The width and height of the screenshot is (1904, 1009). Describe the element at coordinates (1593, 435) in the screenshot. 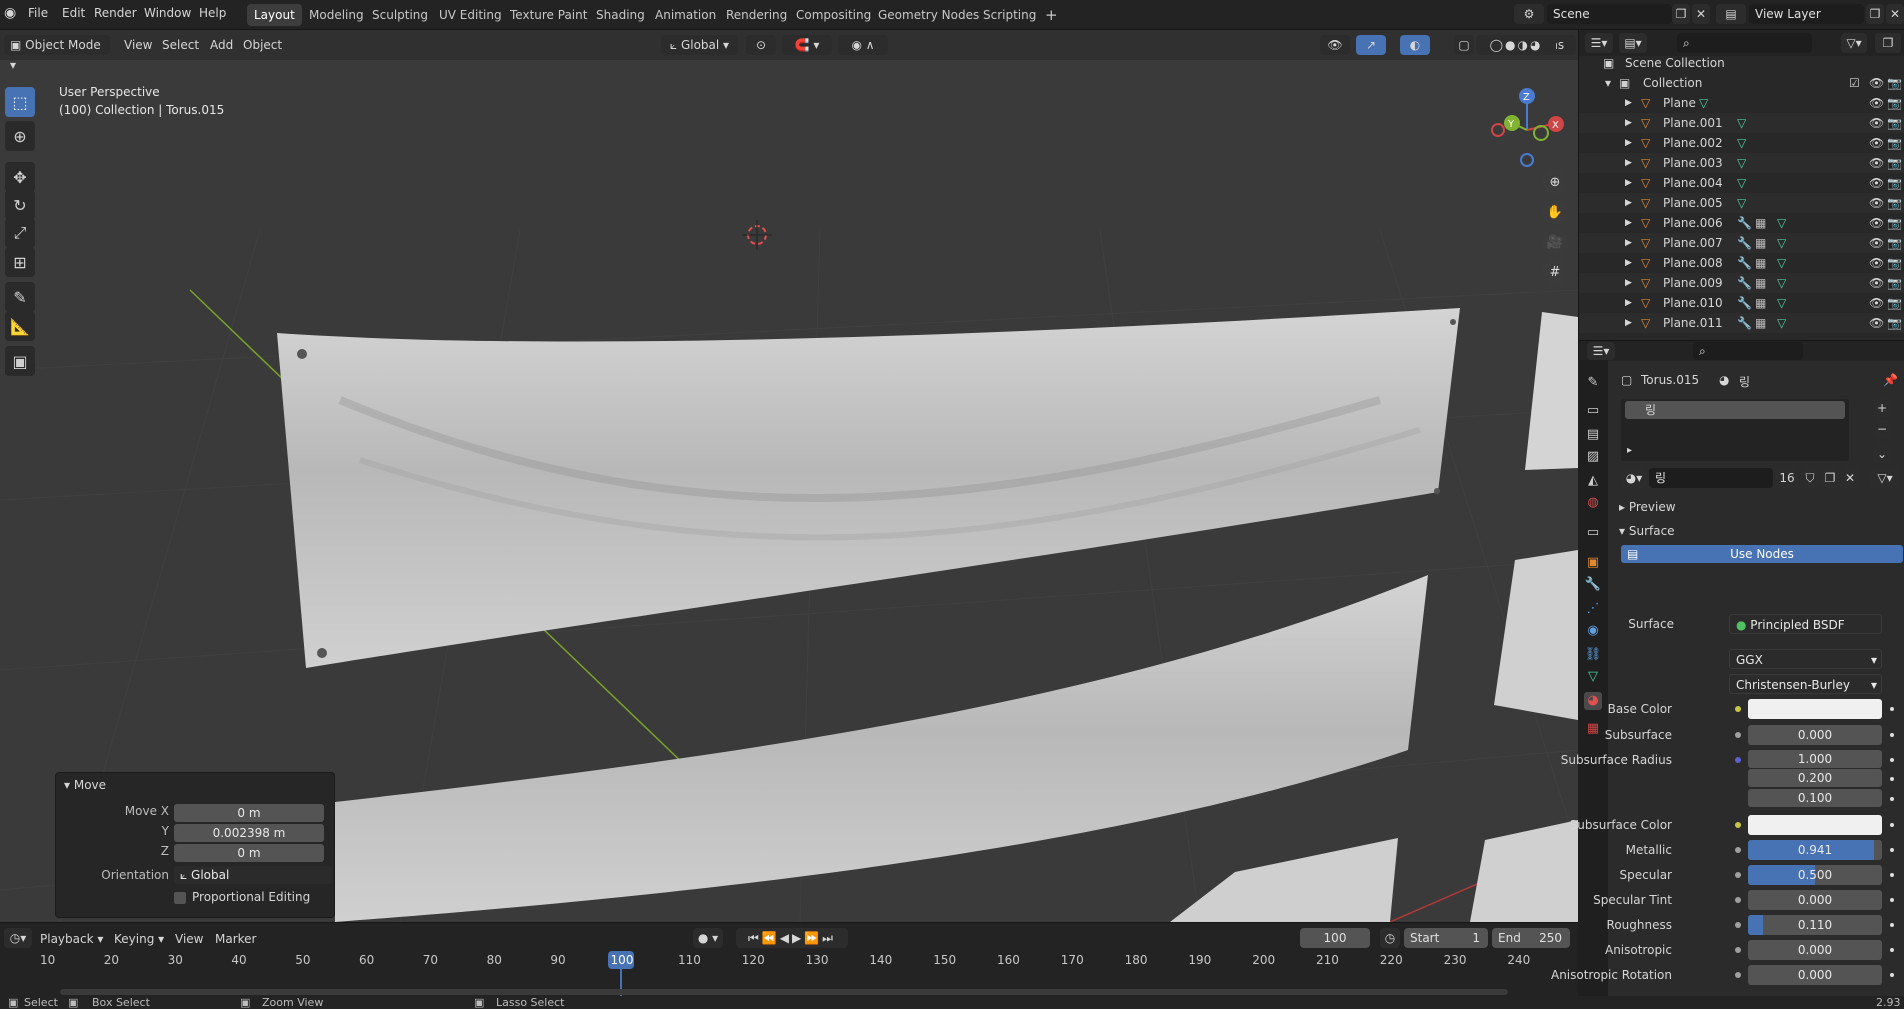

I see `output-tab-icon: ▤` at that location.